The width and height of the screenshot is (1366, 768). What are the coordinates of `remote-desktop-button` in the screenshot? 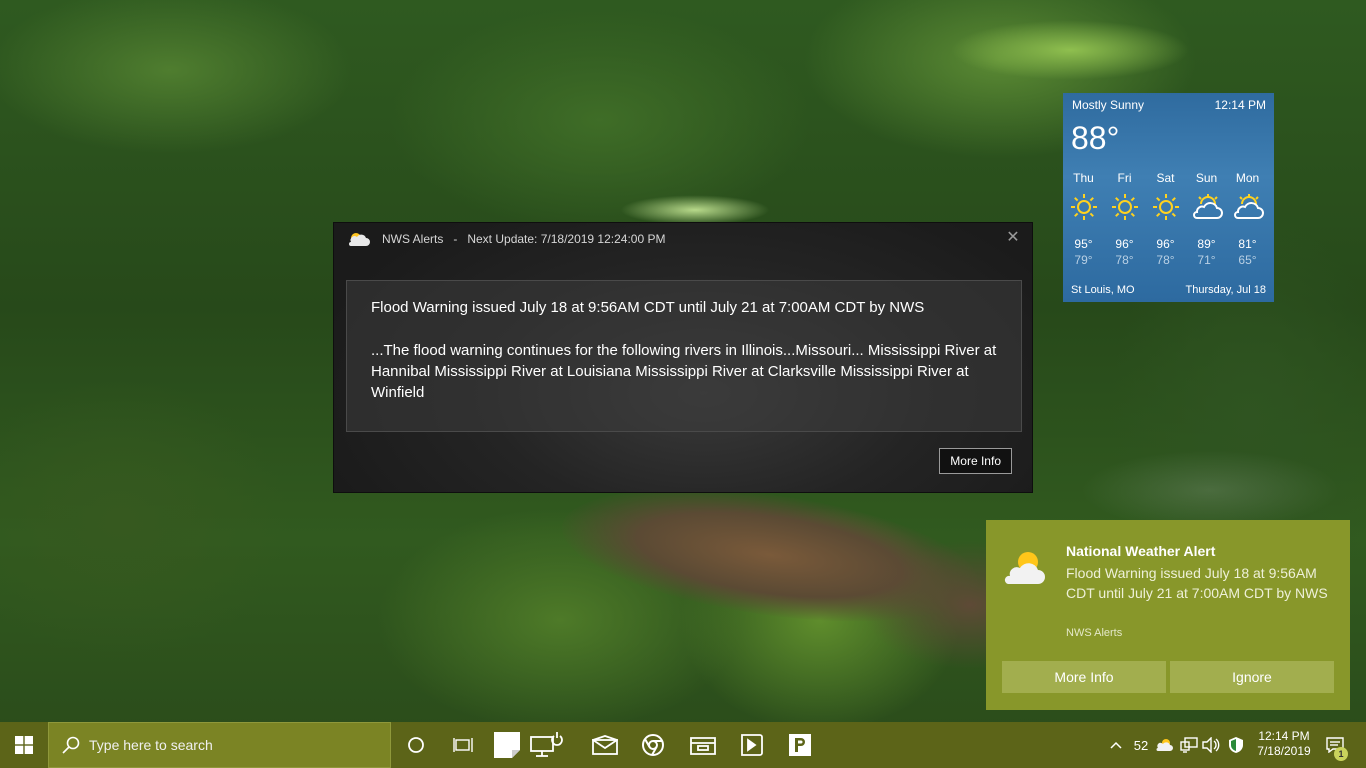 It's located at (546, 745).